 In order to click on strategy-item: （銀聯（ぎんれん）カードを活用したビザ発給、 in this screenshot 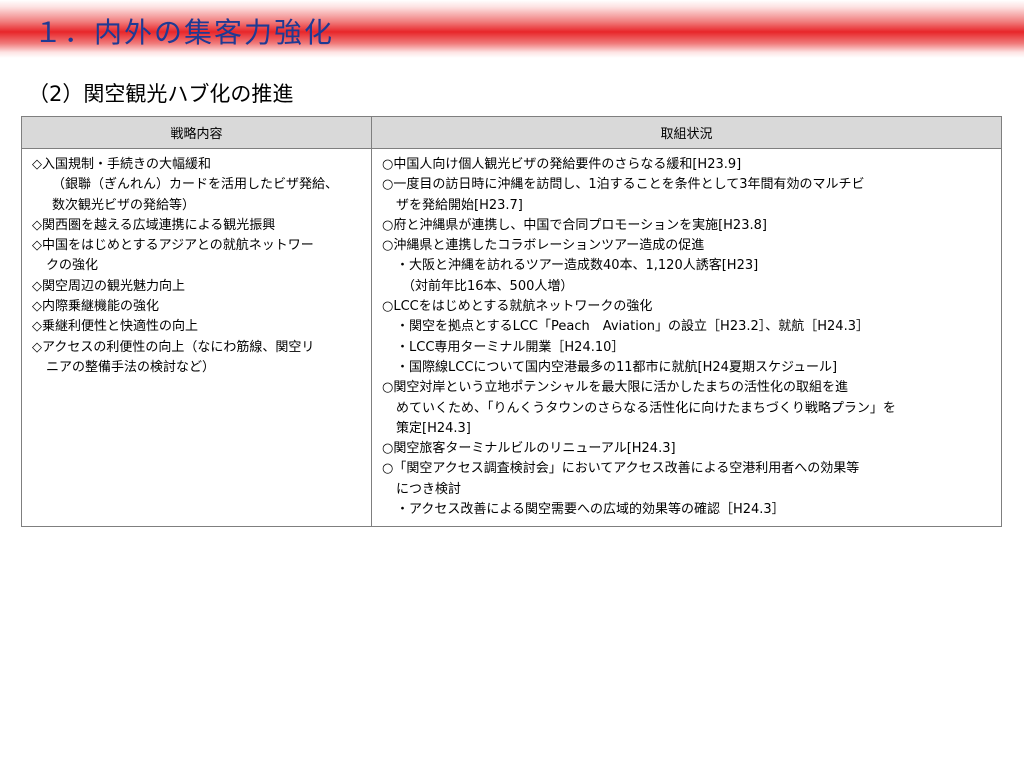, I will do `click(195, 185)`.